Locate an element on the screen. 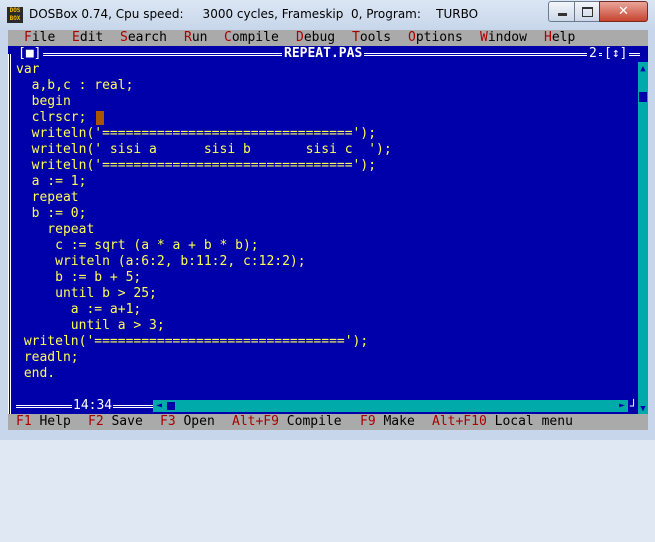 The height and width of the screenshot is (542, 655). minimize-button is located at coordinates (562, 11).